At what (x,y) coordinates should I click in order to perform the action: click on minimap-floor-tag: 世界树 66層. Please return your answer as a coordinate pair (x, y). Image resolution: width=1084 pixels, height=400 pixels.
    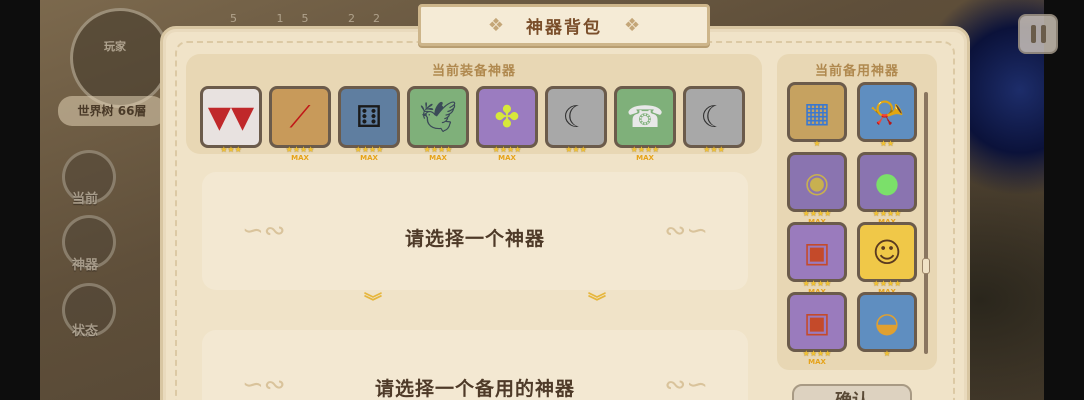
    Looking at the image, I should click on (112, 111).